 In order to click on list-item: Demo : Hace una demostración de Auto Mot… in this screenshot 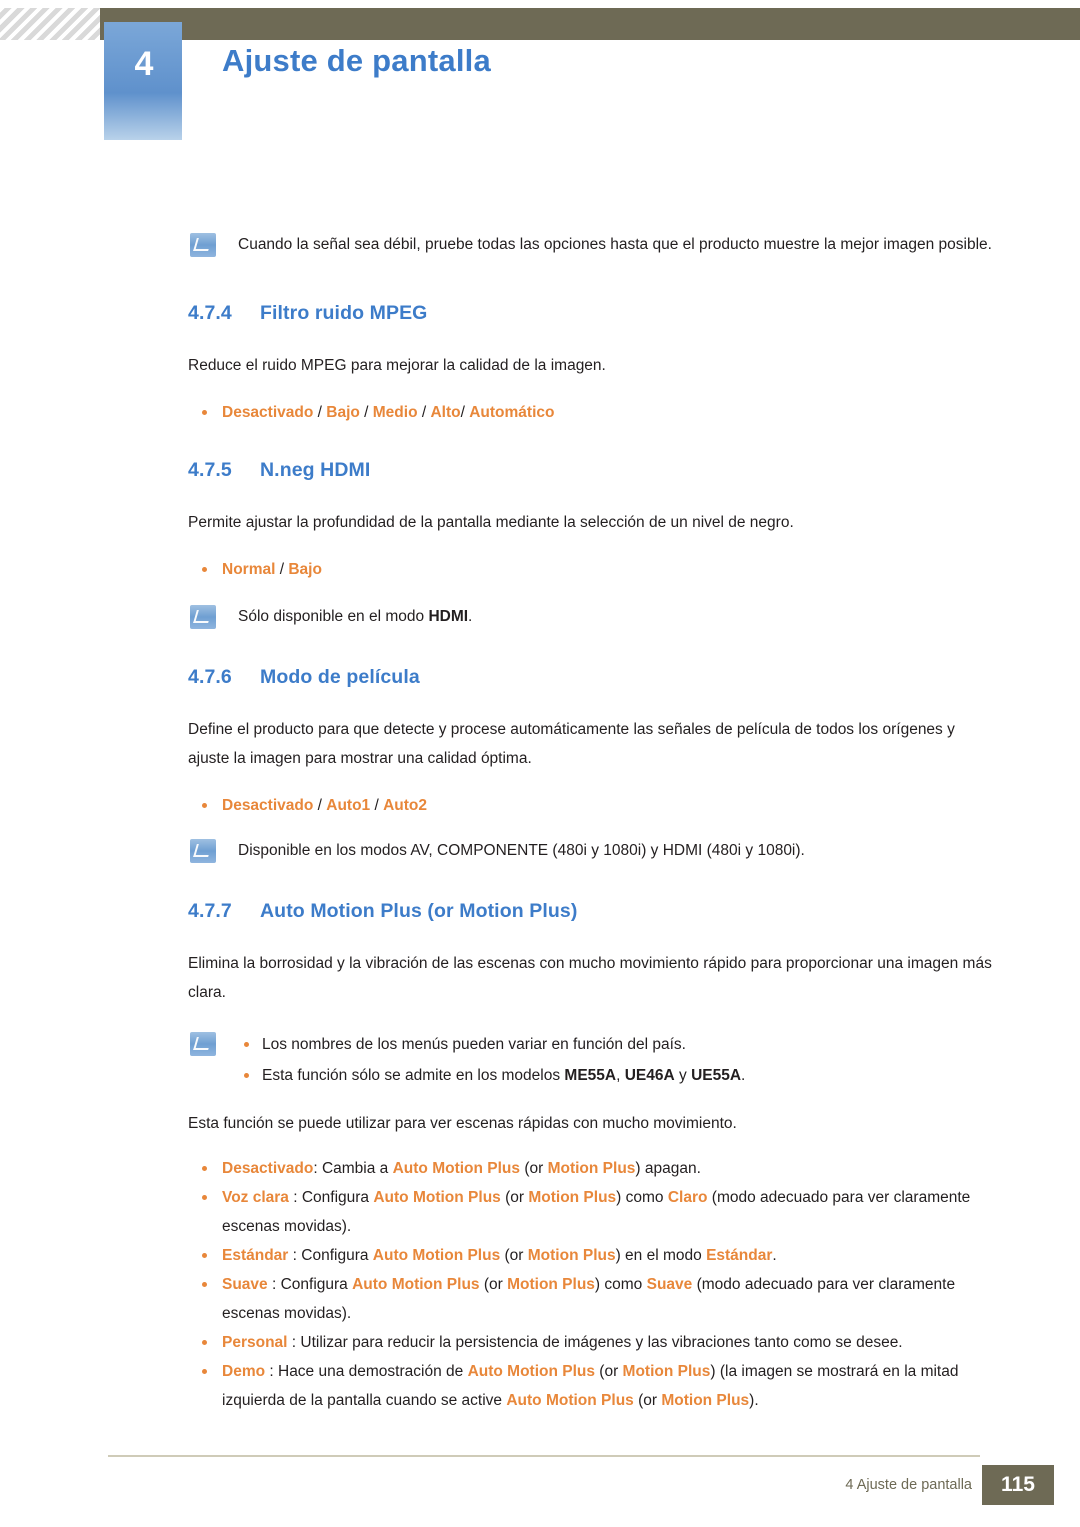, I will do `click(594, 1386)`.